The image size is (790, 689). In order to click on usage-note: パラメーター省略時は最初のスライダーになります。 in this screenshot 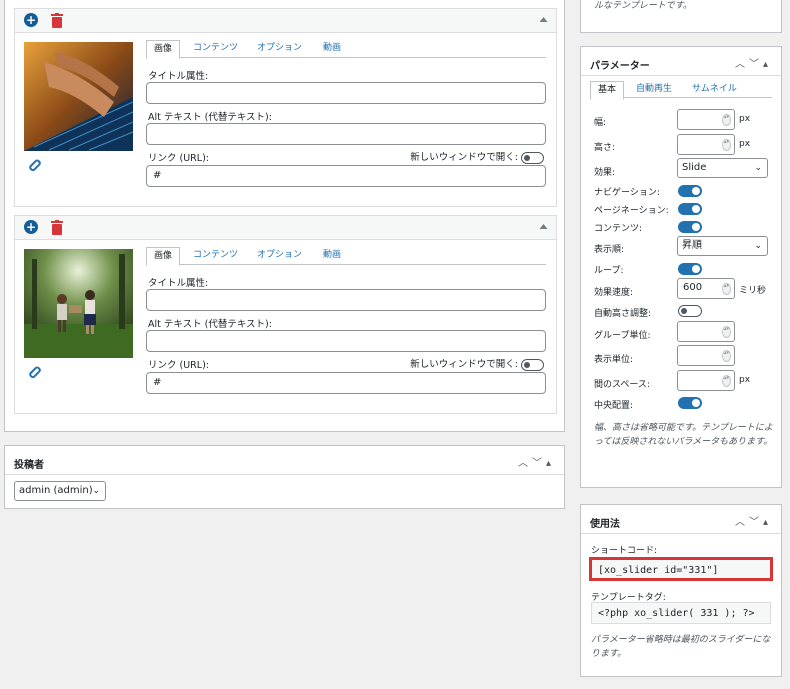, I will do `click(681, 647)`.